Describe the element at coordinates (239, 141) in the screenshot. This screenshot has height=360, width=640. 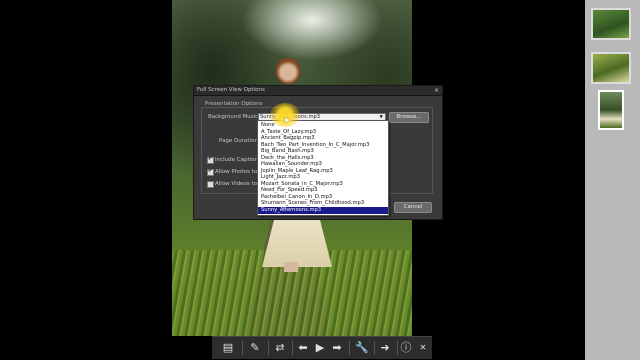
I see `page-duration-label: Page Duration:` at that location.